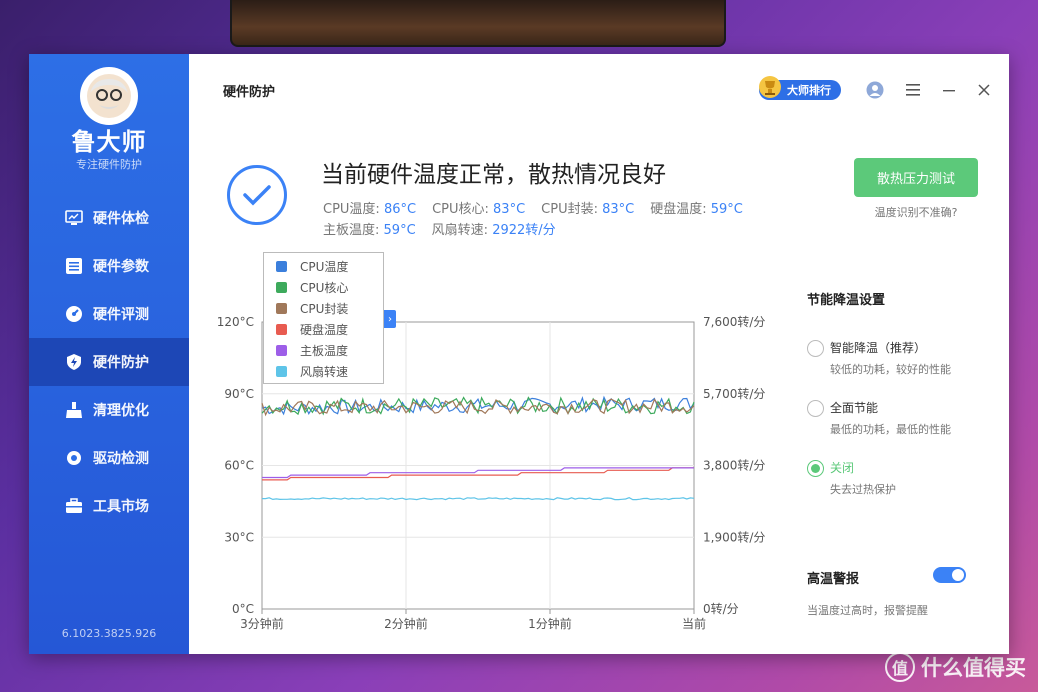 This screenshot has width=1038, height=692. What do you see at coordinates (478, 23) in the screenshot?
I see `background-photo` at bounding box center [478, 23].